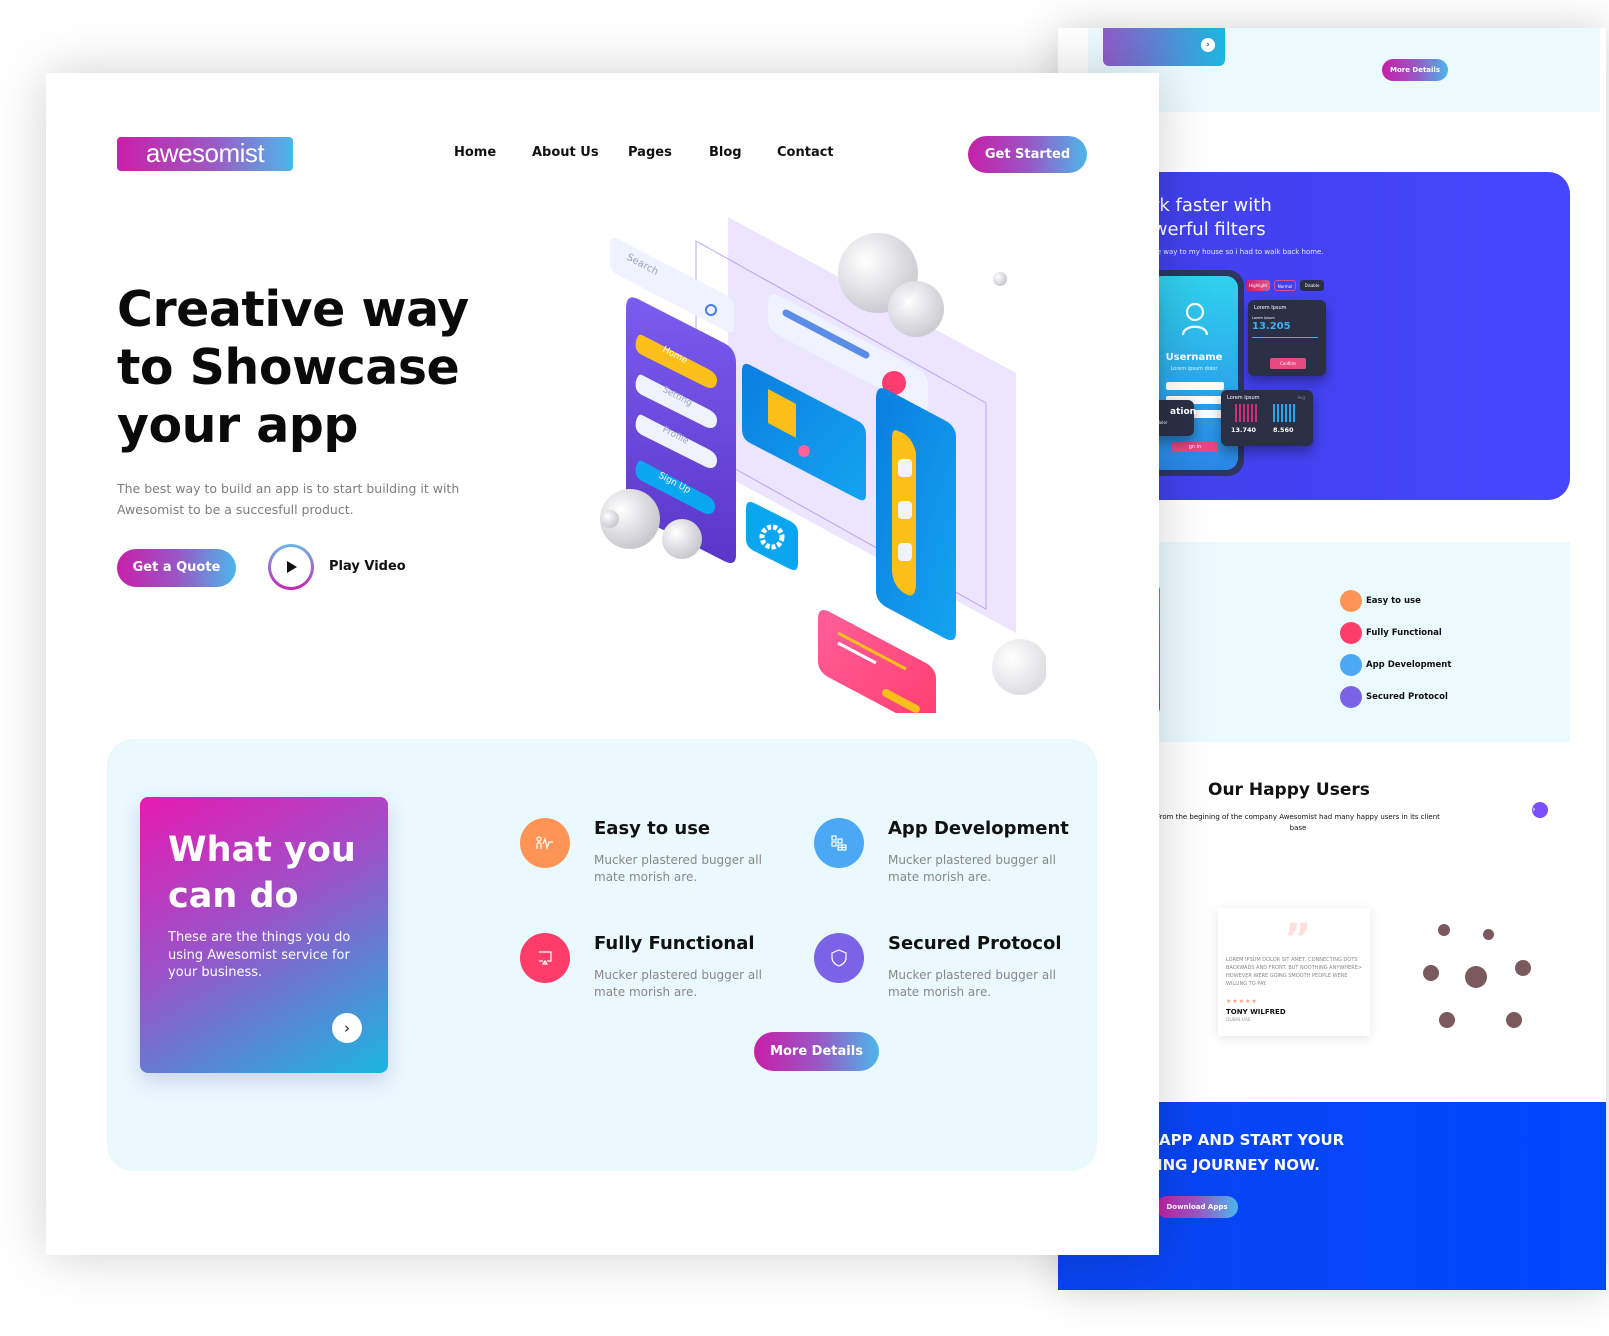 Image resolution: width=1609 pixels, height=1336 pixels. I want to click on back-more-details-button: More Details, so click(1415, 70).